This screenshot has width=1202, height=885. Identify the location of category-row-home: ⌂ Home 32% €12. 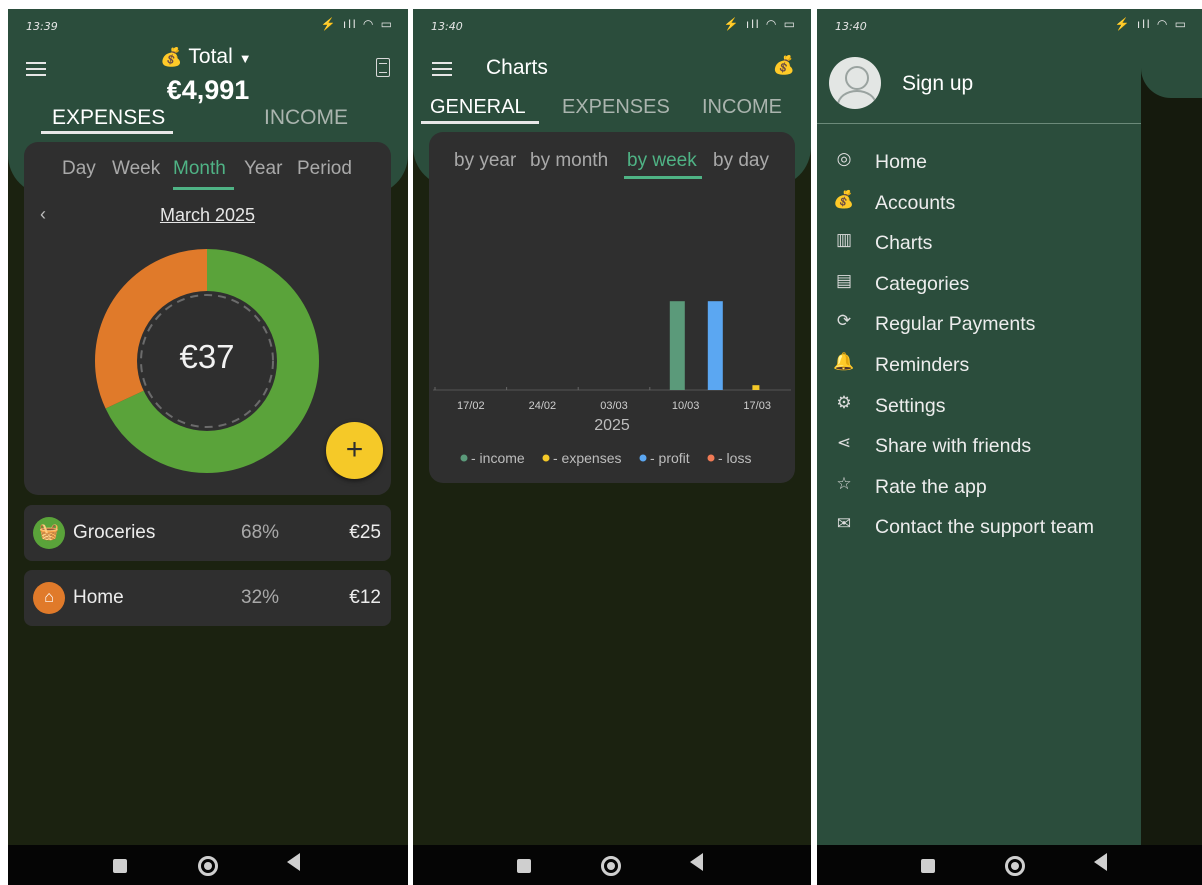
(207, 598).